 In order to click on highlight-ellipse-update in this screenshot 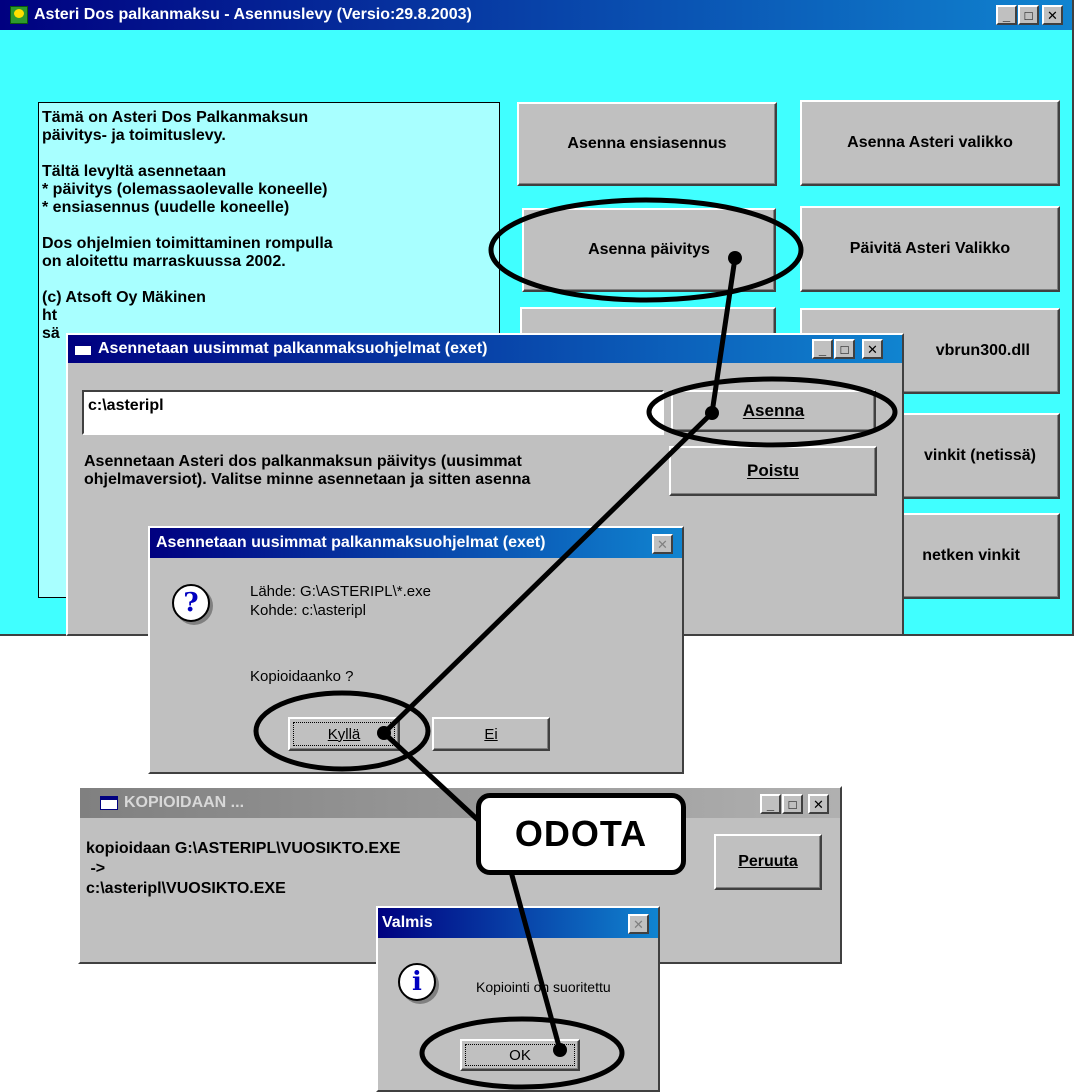, I will do `click(646, 250)`.